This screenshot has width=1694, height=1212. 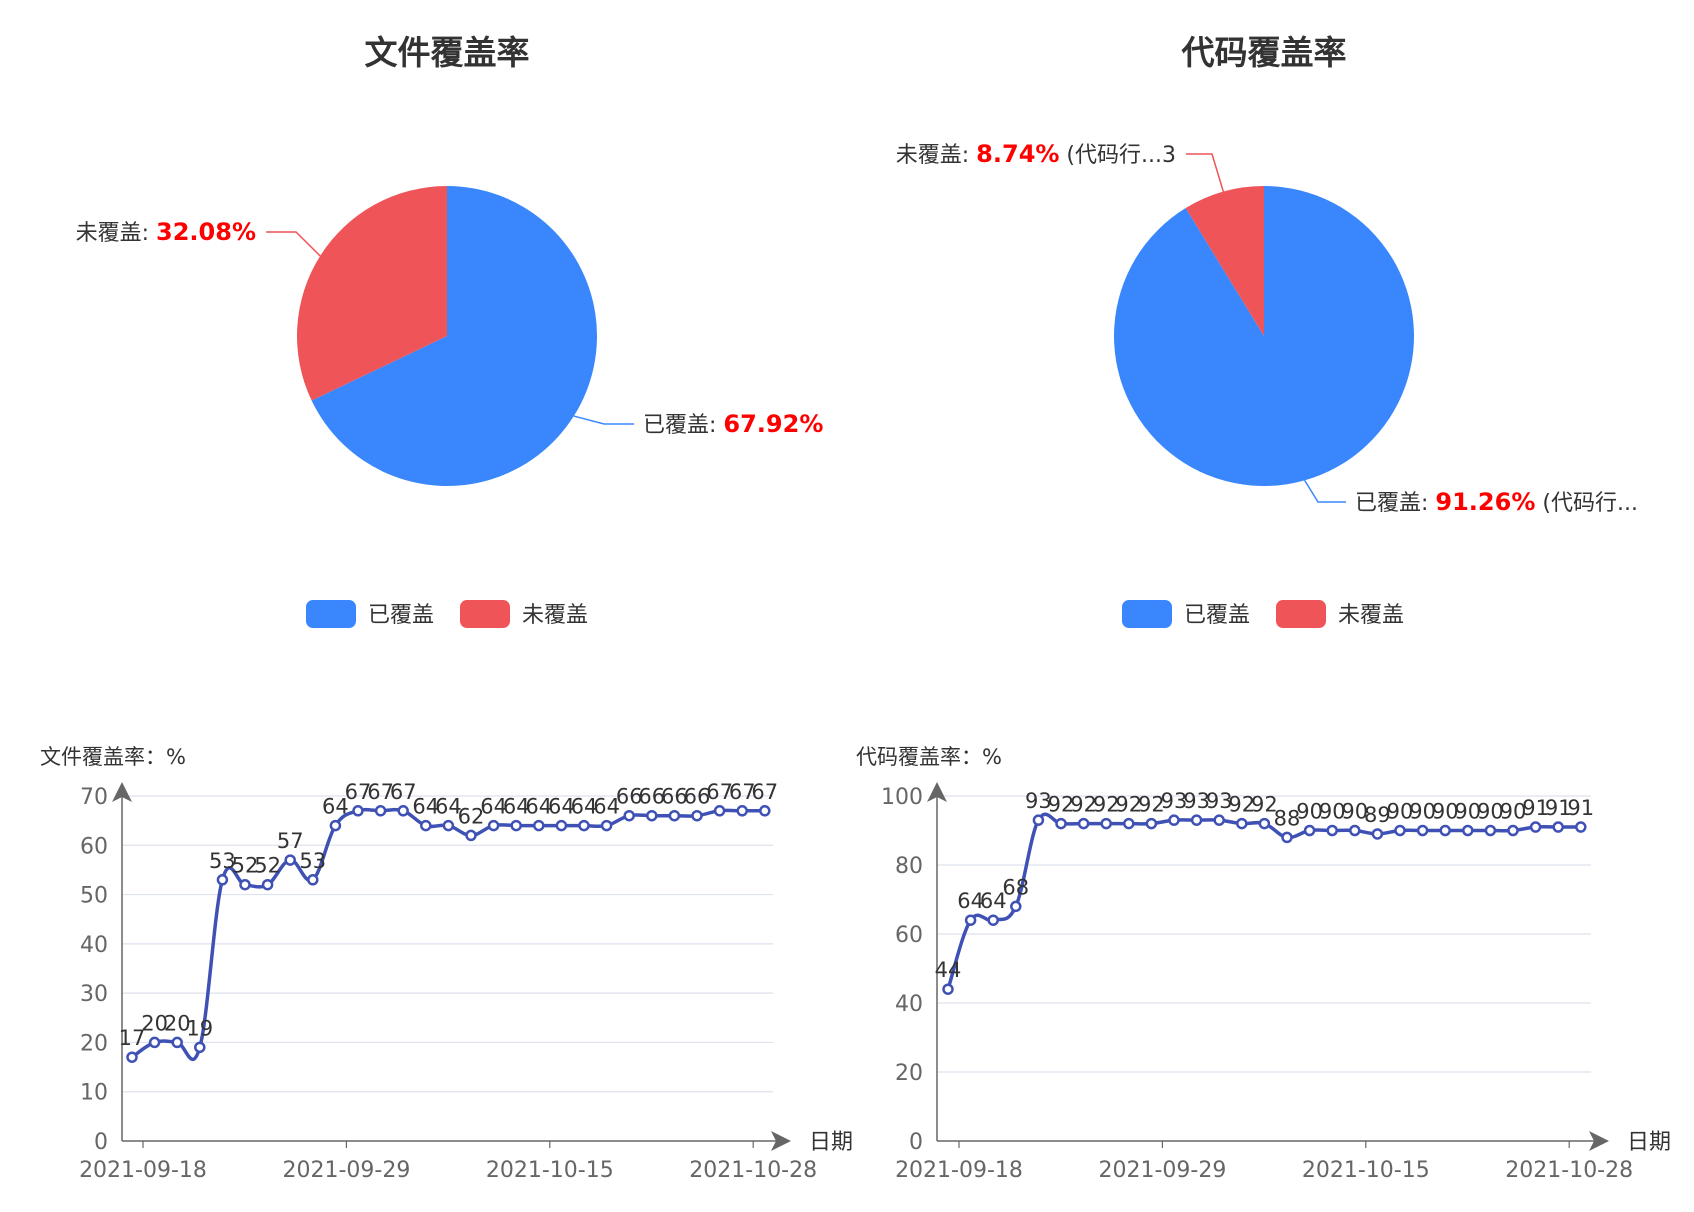 I want to click on y-tick-label: 10, so click(x=94, y=1093).